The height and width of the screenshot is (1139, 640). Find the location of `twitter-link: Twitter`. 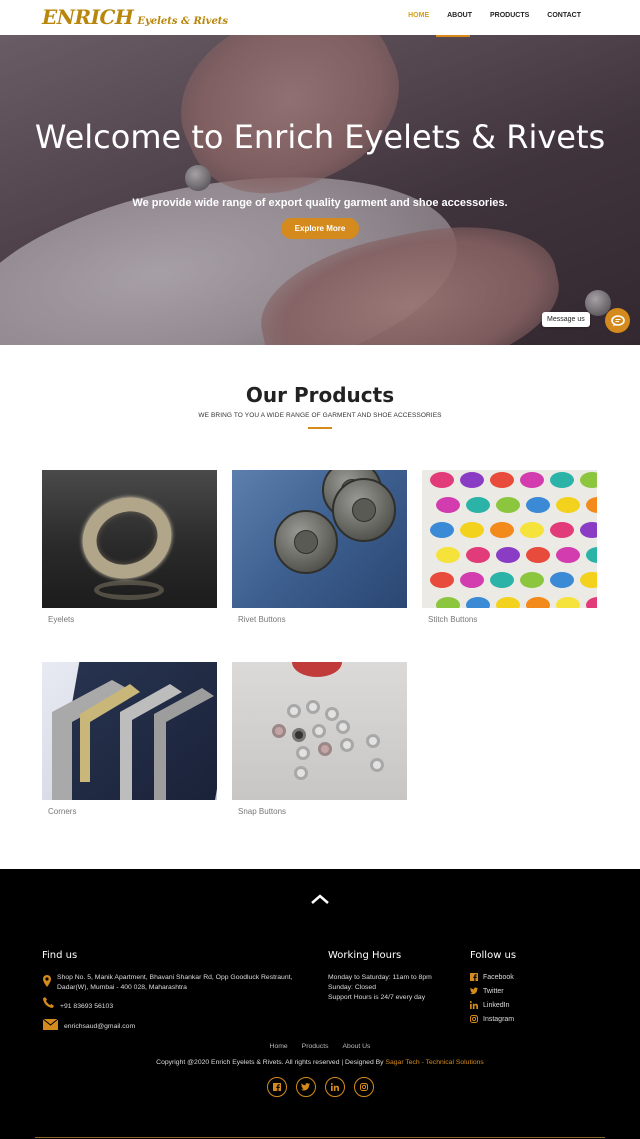

twitter-link: Twitter is located at coordinates (487, 991).